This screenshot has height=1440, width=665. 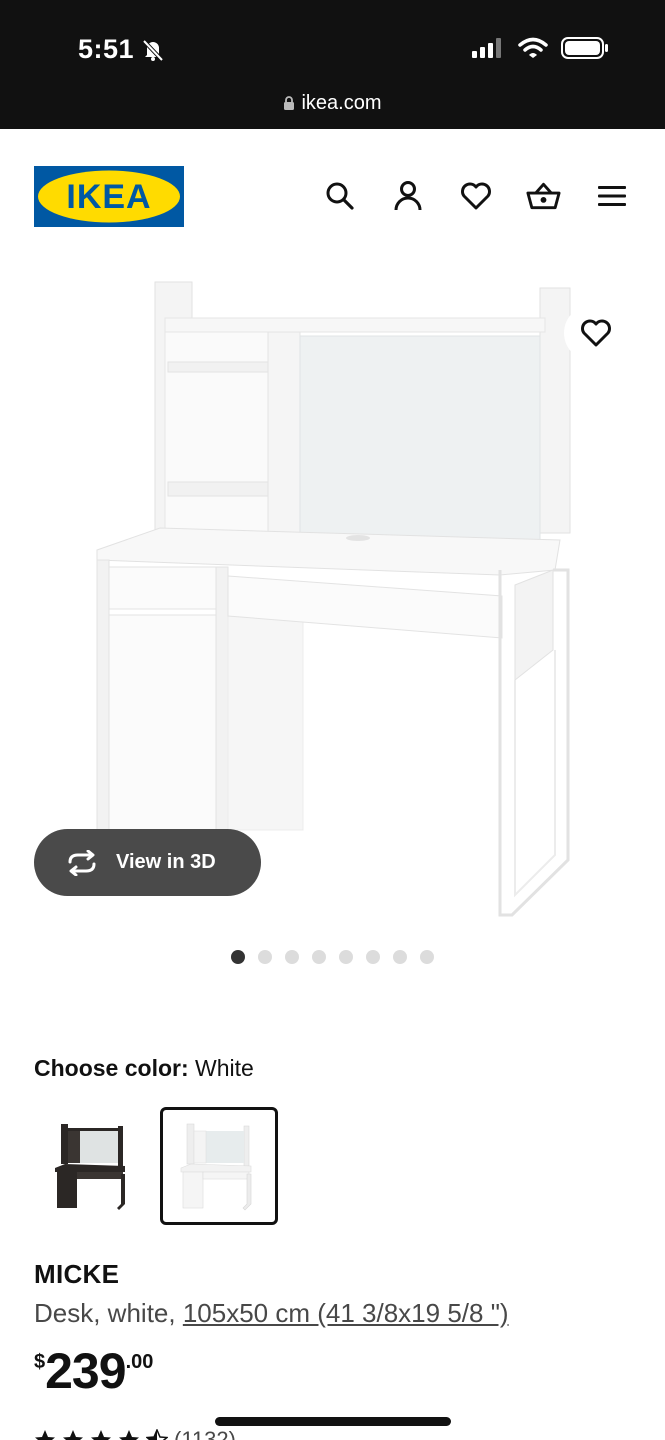 I want to click on ikea-logo: IKEA, so click(x=109, y=196).